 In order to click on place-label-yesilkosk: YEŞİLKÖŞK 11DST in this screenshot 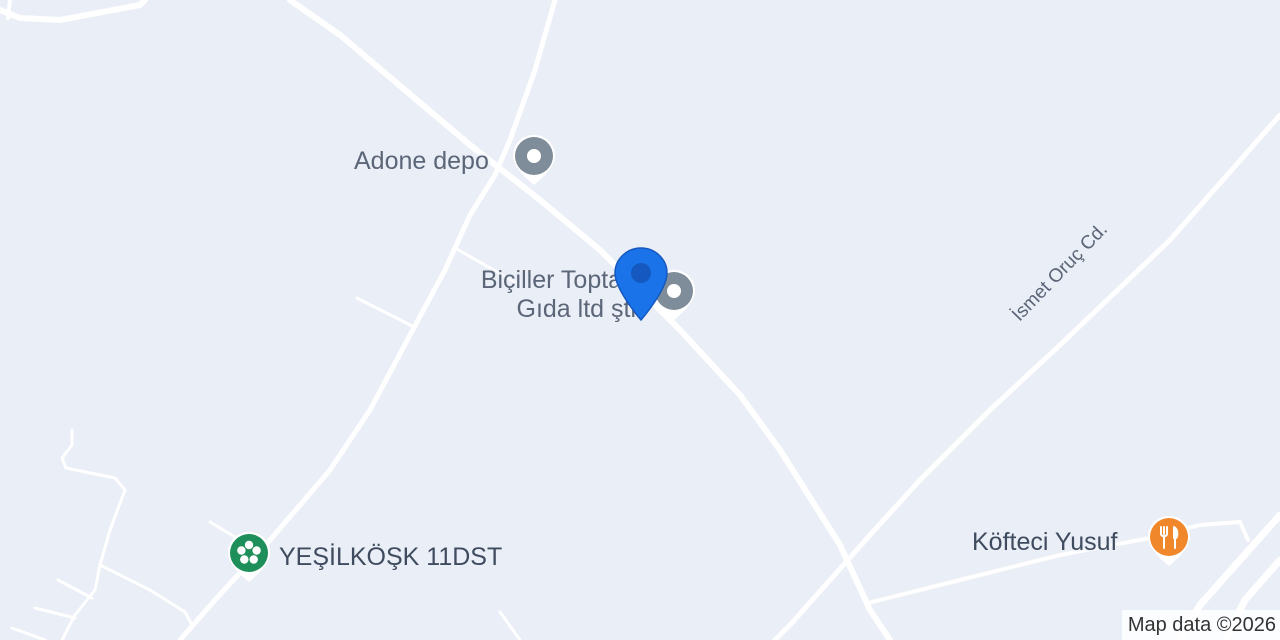, I will do `click(390, 557)`.